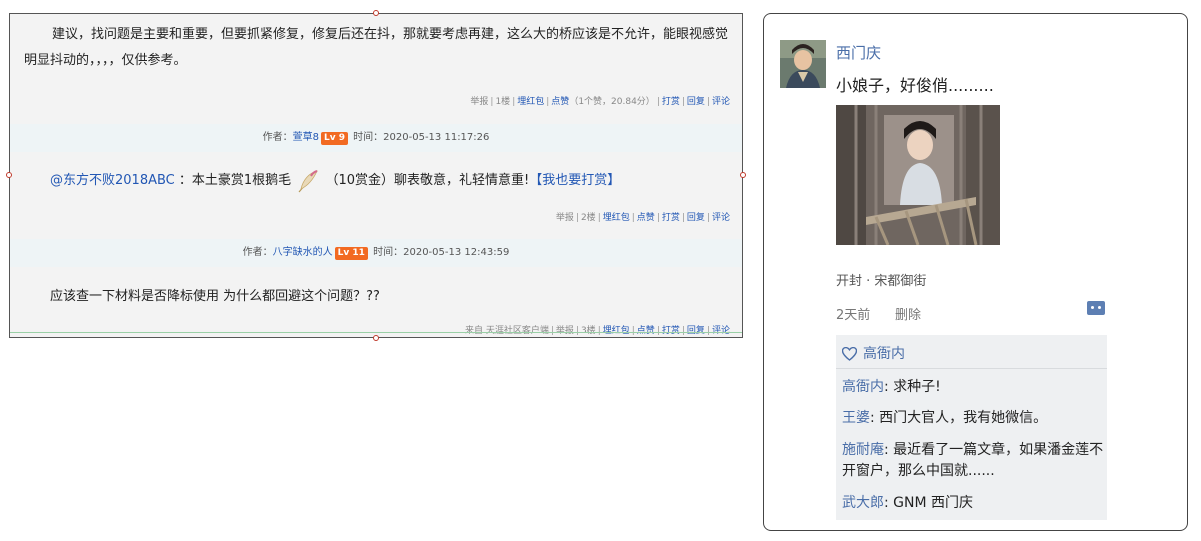 The height and width of the screenshot is (541, 1201). I want to click on comment-text: : 西门大官人，我有她微信。, so click(959, 418).